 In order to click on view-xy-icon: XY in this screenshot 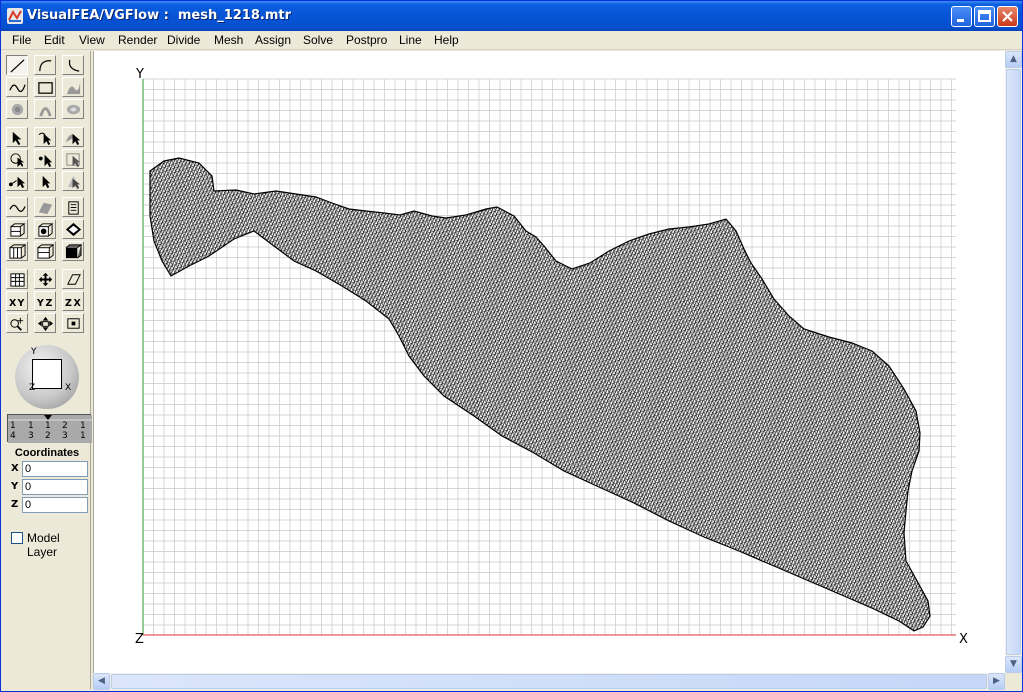, I will do `click(17, 303)`.